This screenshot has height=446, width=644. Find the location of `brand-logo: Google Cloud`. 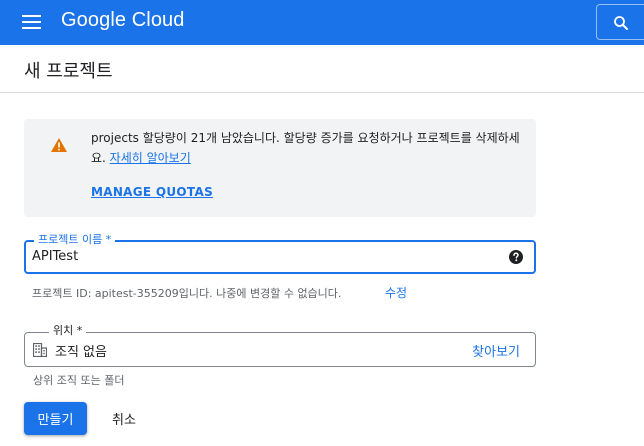

brand-logo: Google Cloud is located at coordinates (123, 20).